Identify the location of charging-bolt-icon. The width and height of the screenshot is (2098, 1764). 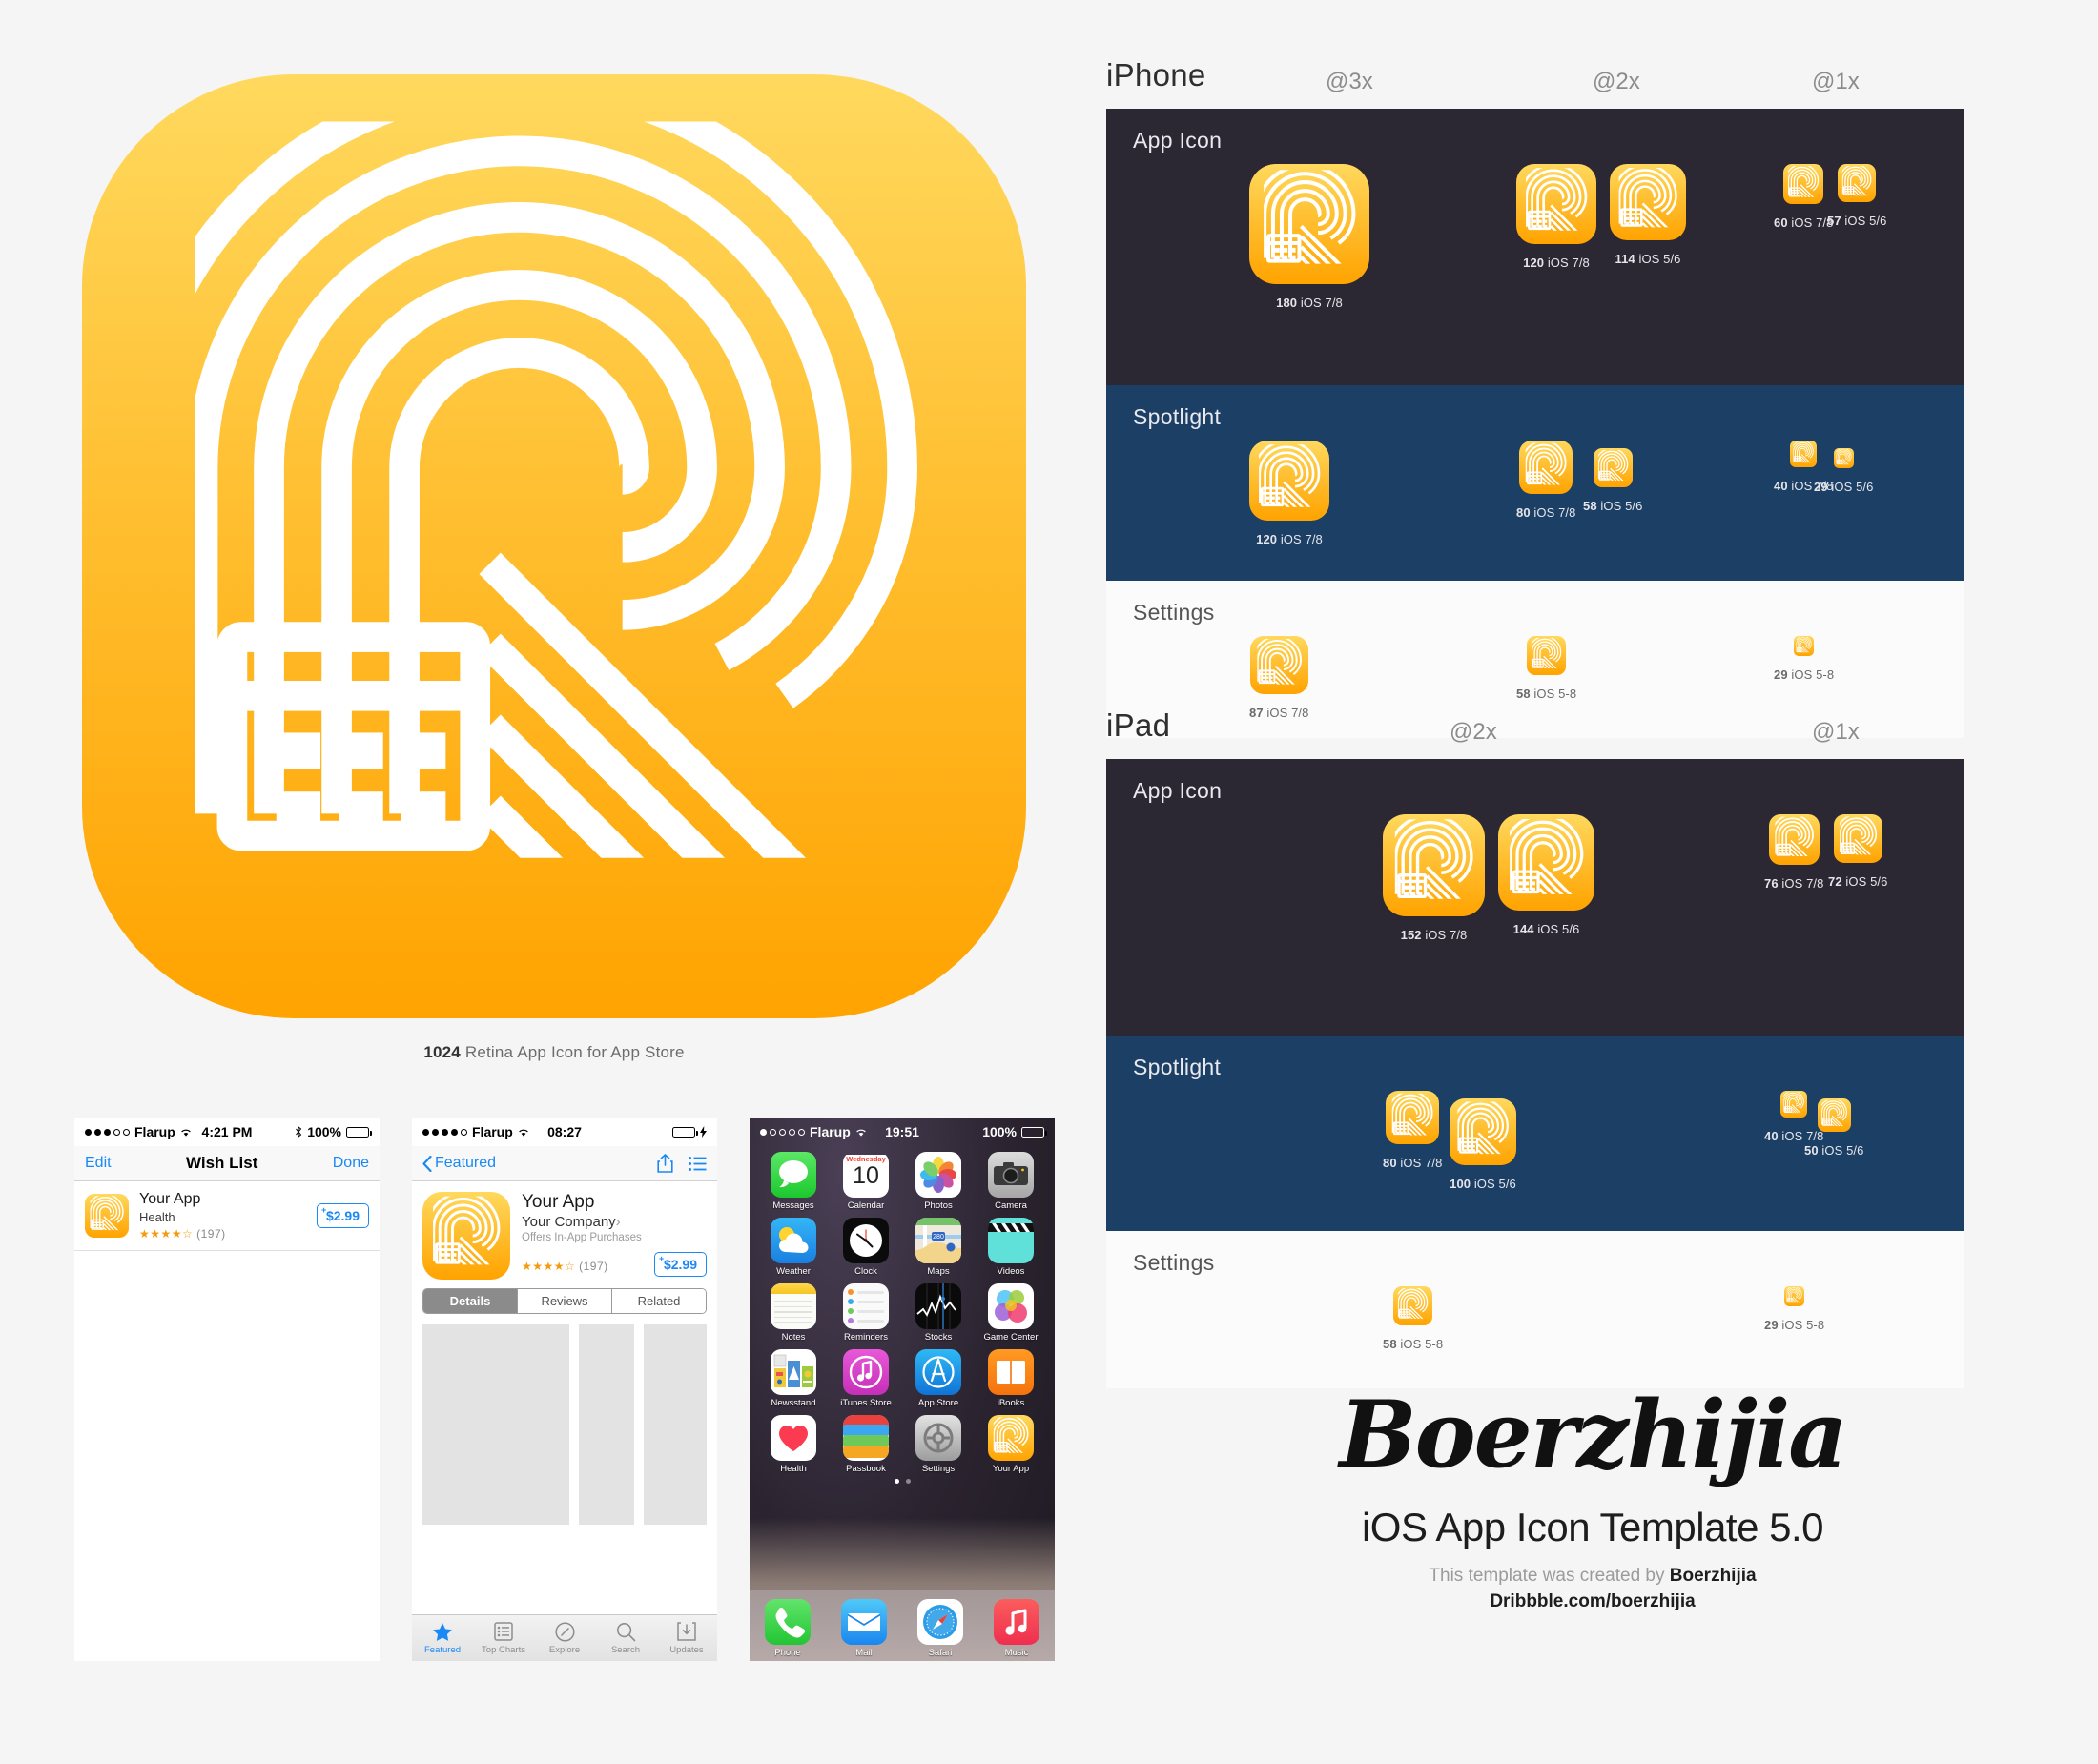
(703, 1132).